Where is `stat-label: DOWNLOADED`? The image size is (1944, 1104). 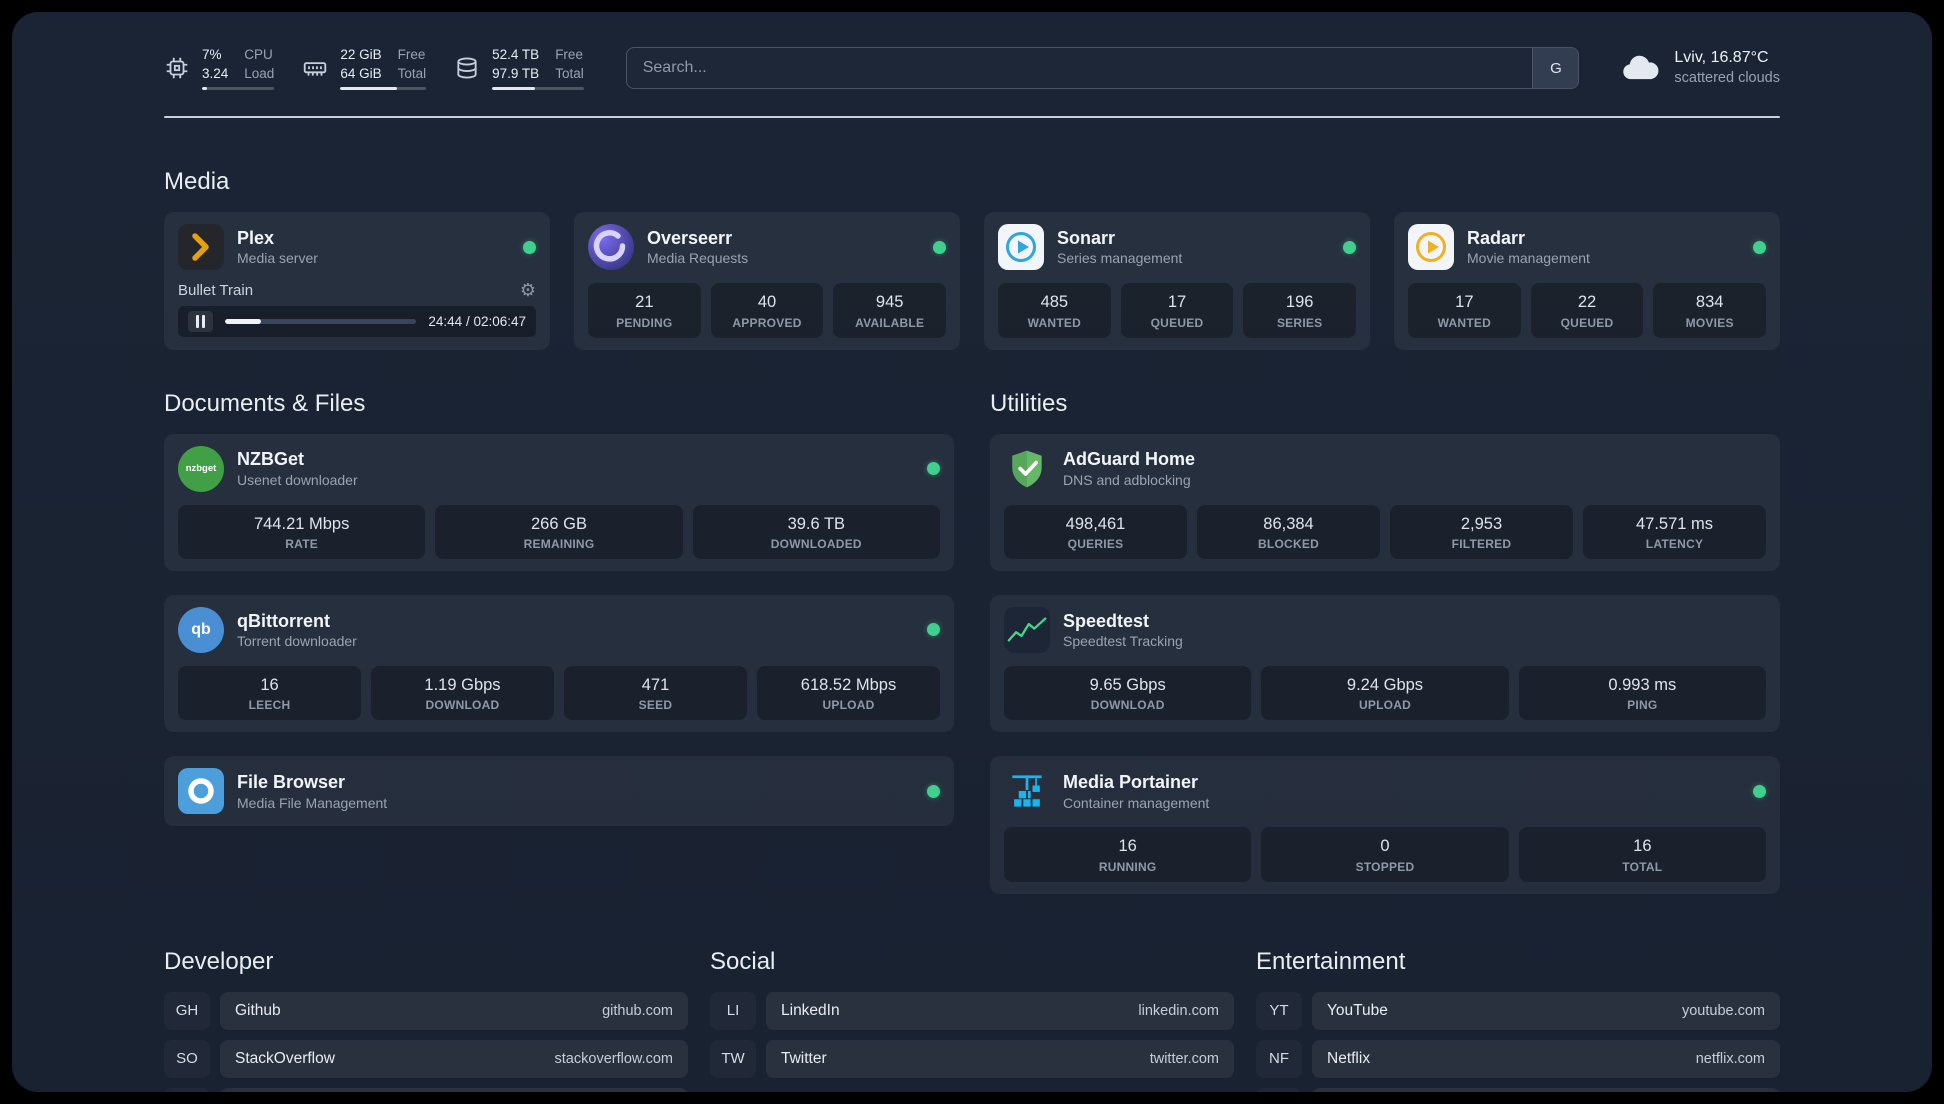
stat-label: DOWNLOADED is located at coordinates (816, 543).